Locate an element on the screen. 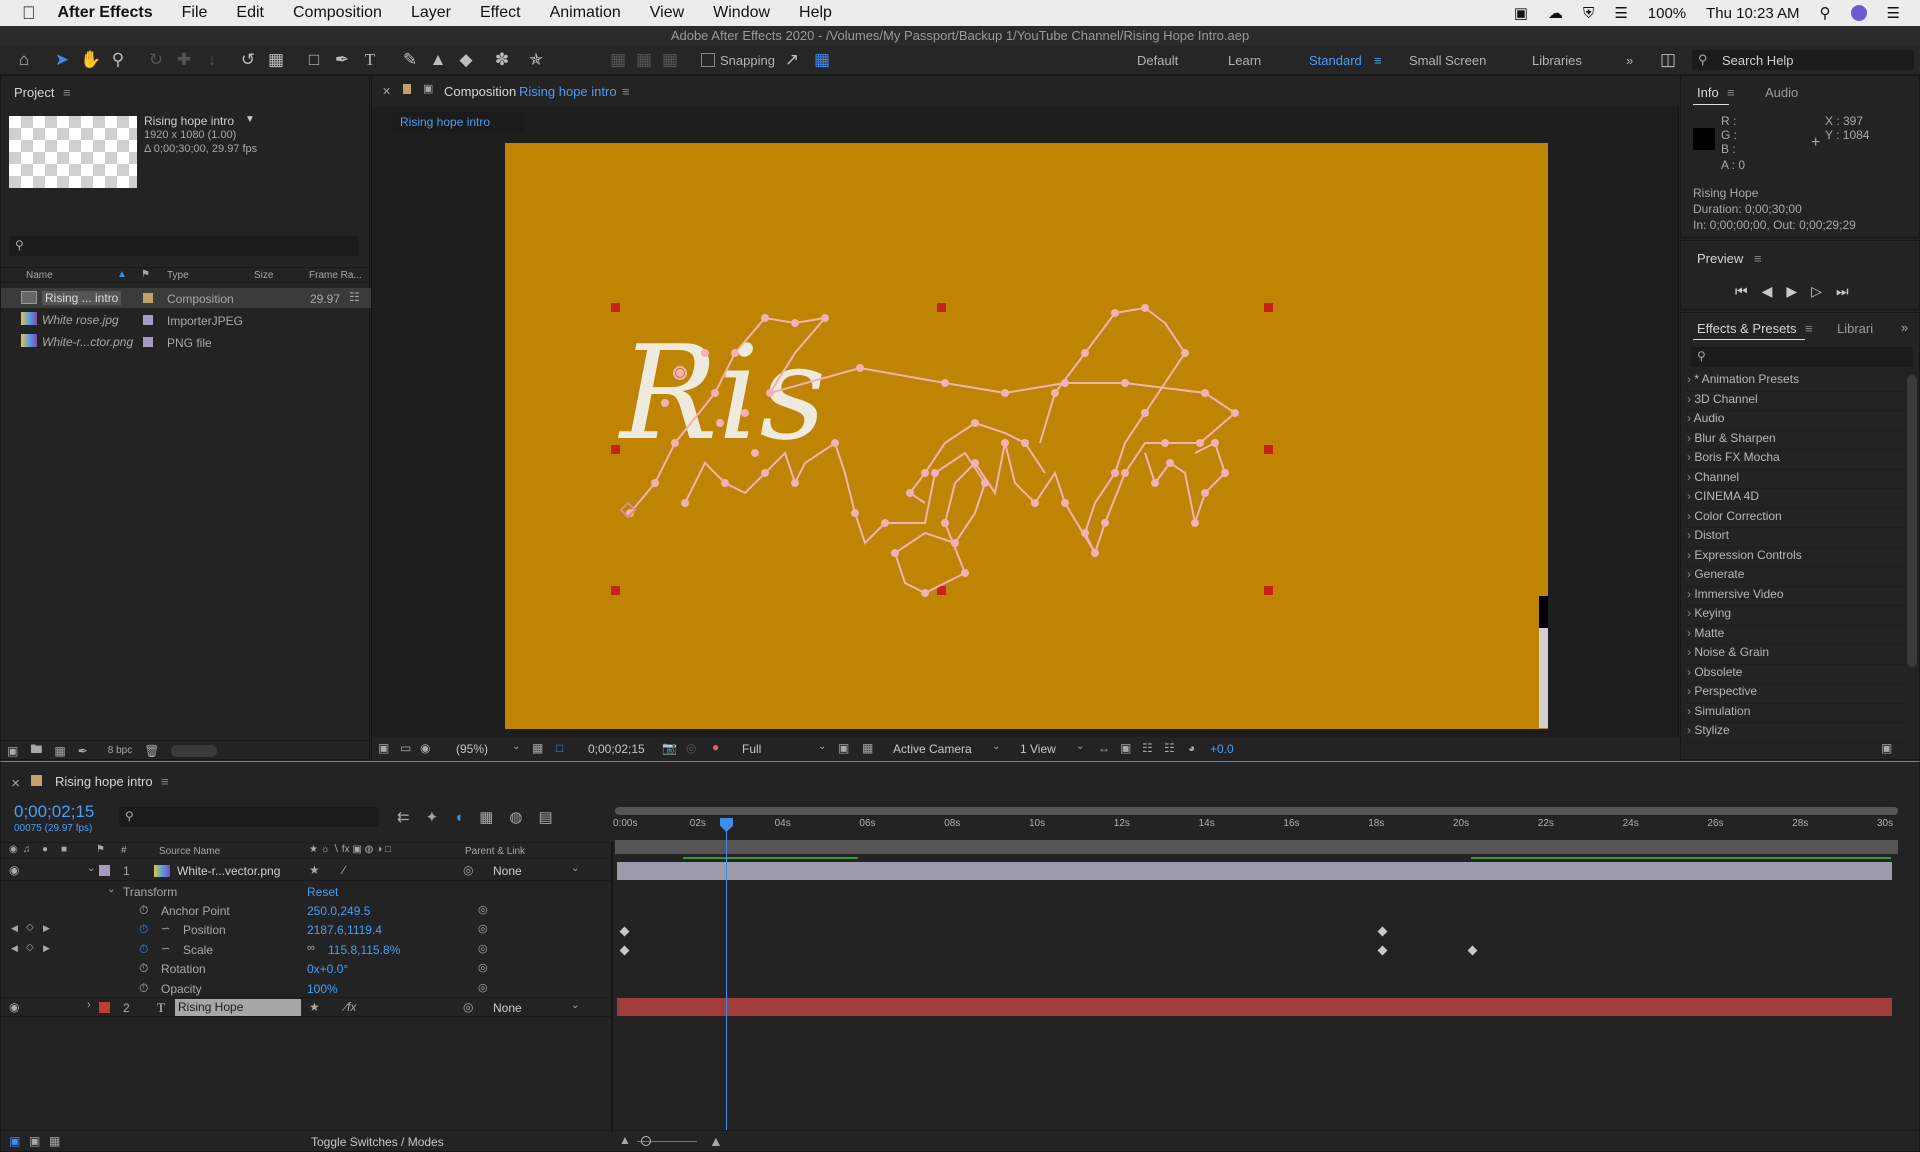 This screenshot has width=1920, height=1152. orbit-tool-icon: ↻ is located at coordinates (156, 60).